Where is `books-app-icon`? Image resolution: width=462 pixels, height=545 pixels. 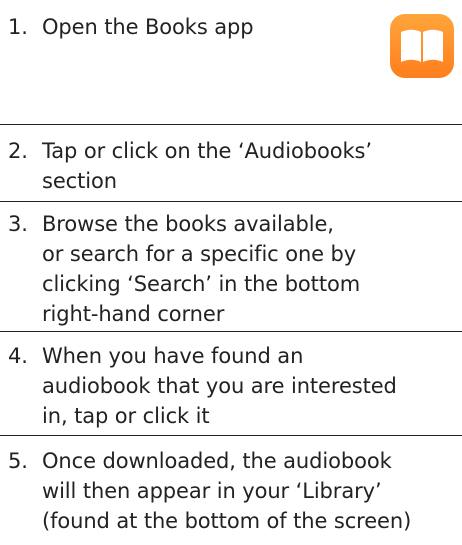
books-app-icon is located at coordinates (422, 46).